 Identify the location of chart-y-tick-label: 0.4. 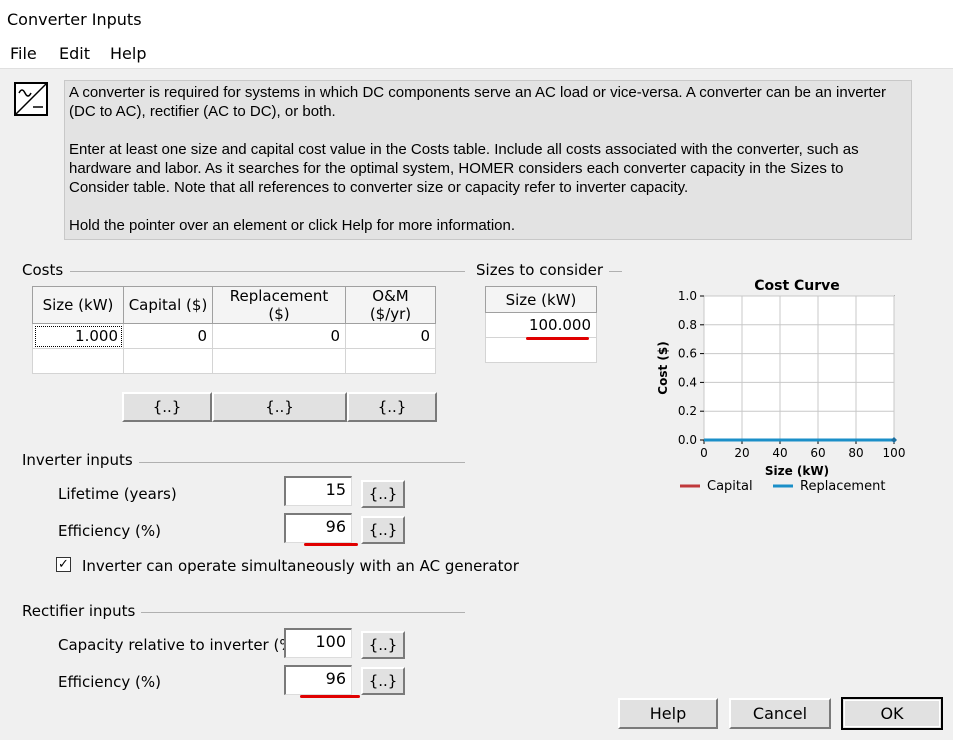
(687, 382).